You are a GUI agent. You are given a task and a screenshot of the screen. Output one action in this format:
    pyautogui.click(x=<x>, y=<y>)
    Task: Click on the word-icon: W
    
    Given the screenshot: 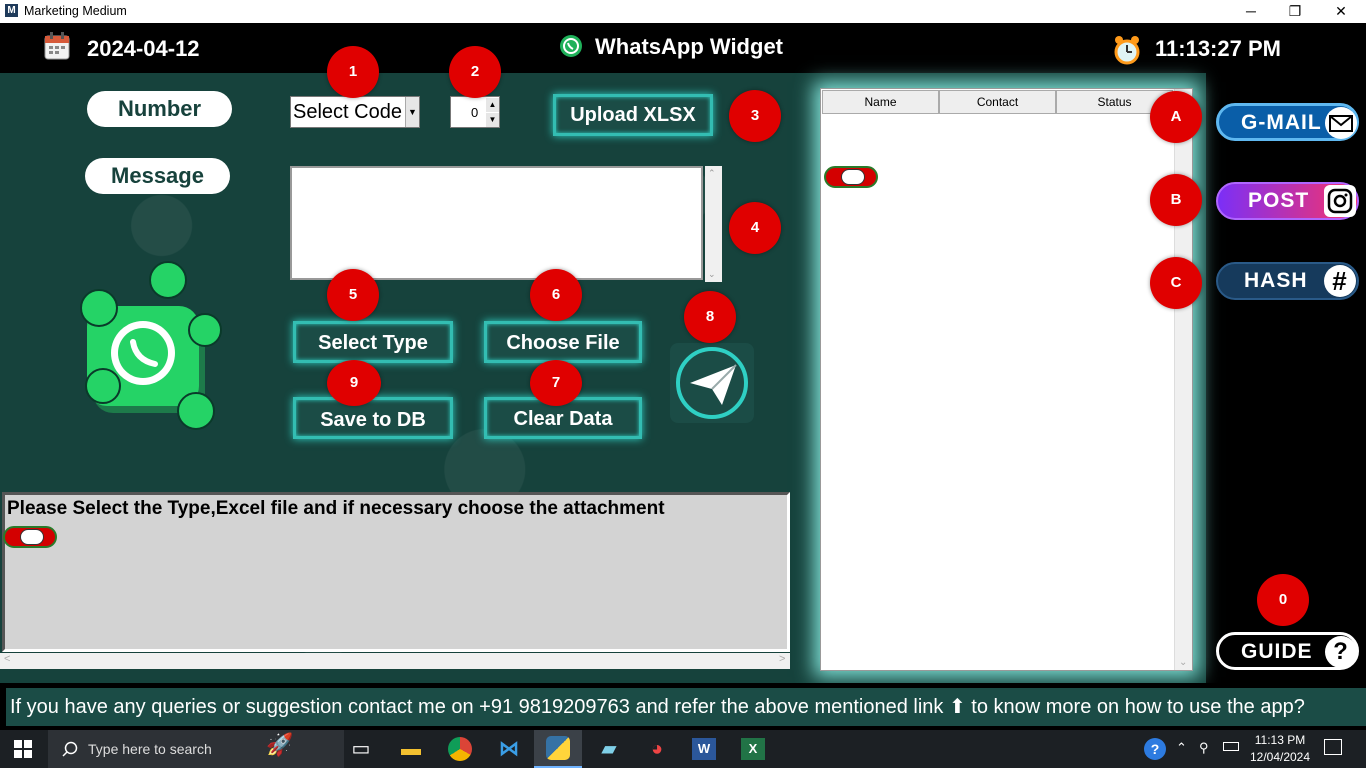 What is the action you would take?
    pyautogui.click(x=704, y=749)
    